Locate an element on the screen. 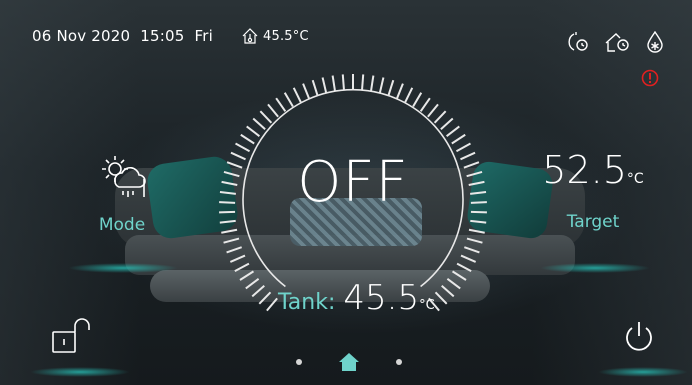 The width and height of the screenshot is (692, 385). tank-unit: °C is located at coordinates (427, 305).